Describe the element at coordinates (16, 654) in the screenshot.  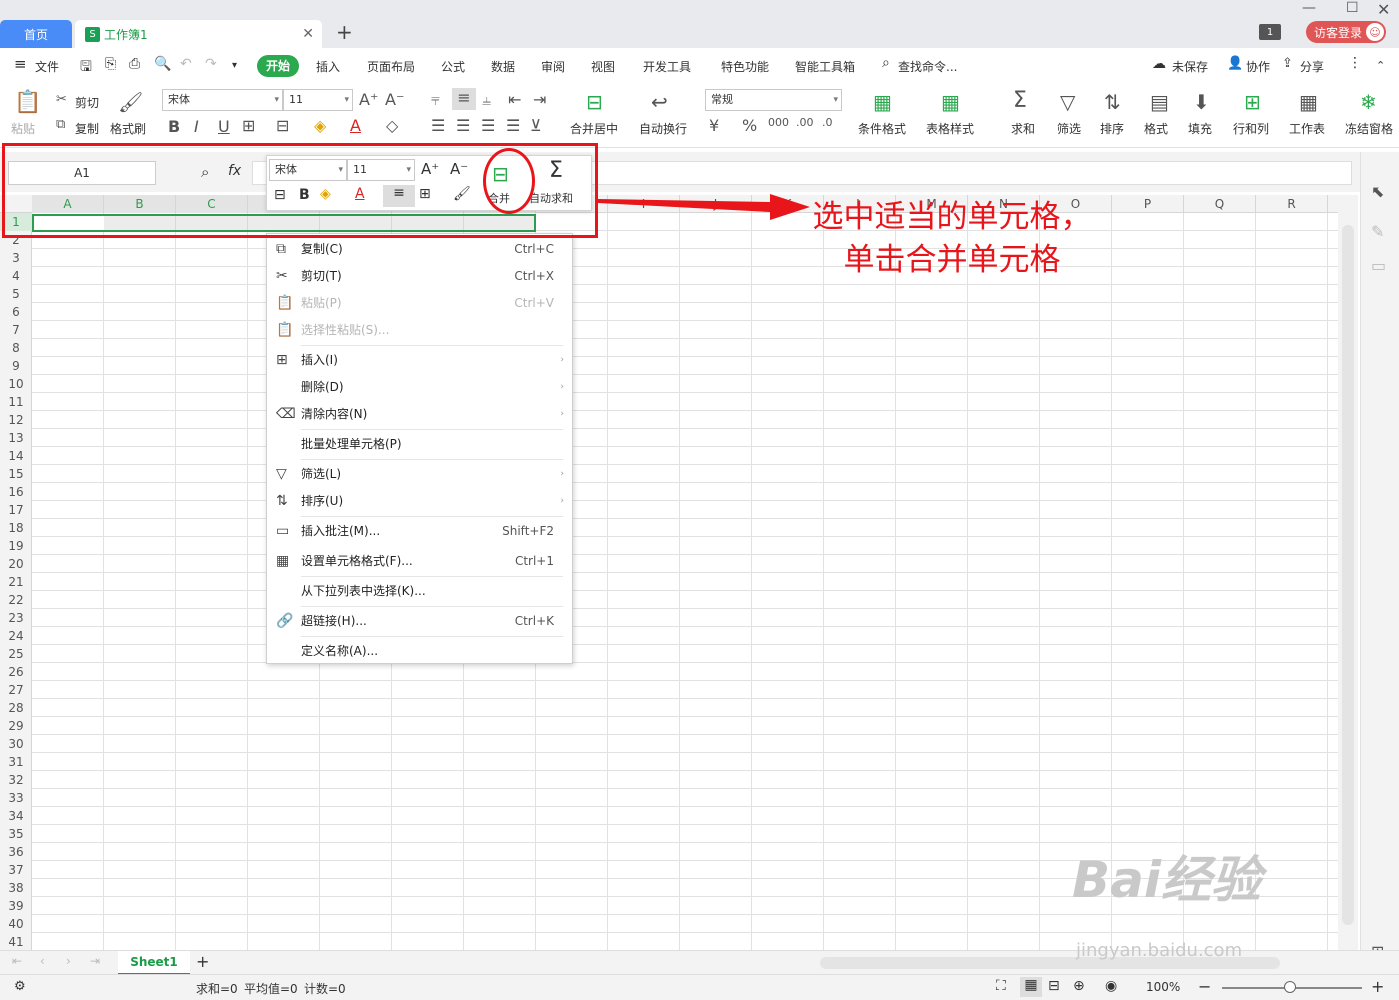
I see `row-header-25: 25` at that location.